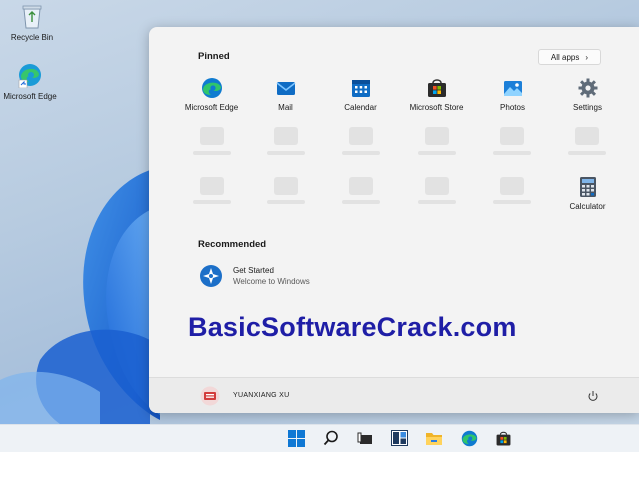 This screenshot has height=480, width=639. What do you see at coordinates (30, 96) in the screenshot?
I see `desktop-icon-label: Microsoft Edge` at bounding box center [30, 96].